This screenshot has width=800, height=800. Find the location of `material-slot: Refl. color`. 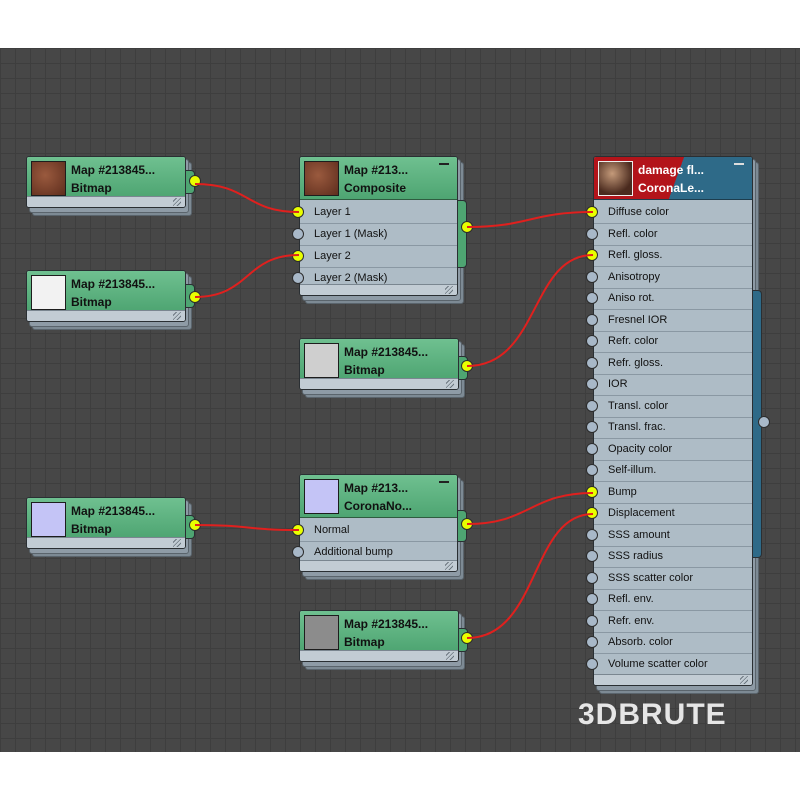

material-slot: Refl. color is located at coordinates (673, 235).